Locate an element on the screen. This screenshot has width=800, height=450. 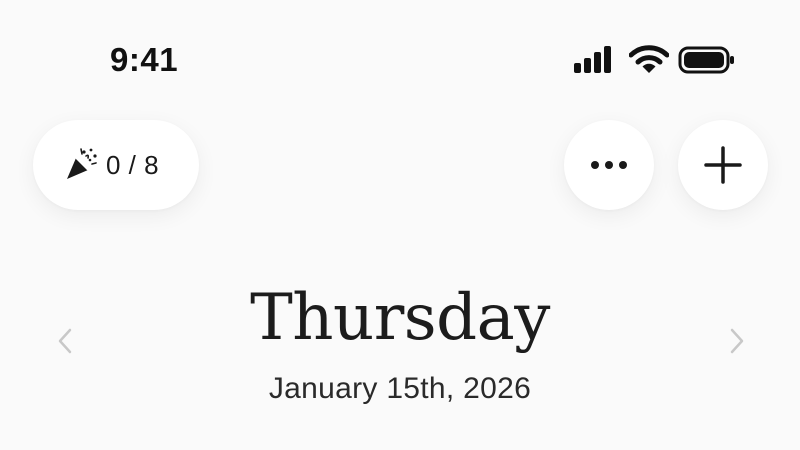
progress-count: 0 / 8 is located at coordinates (133, 165).